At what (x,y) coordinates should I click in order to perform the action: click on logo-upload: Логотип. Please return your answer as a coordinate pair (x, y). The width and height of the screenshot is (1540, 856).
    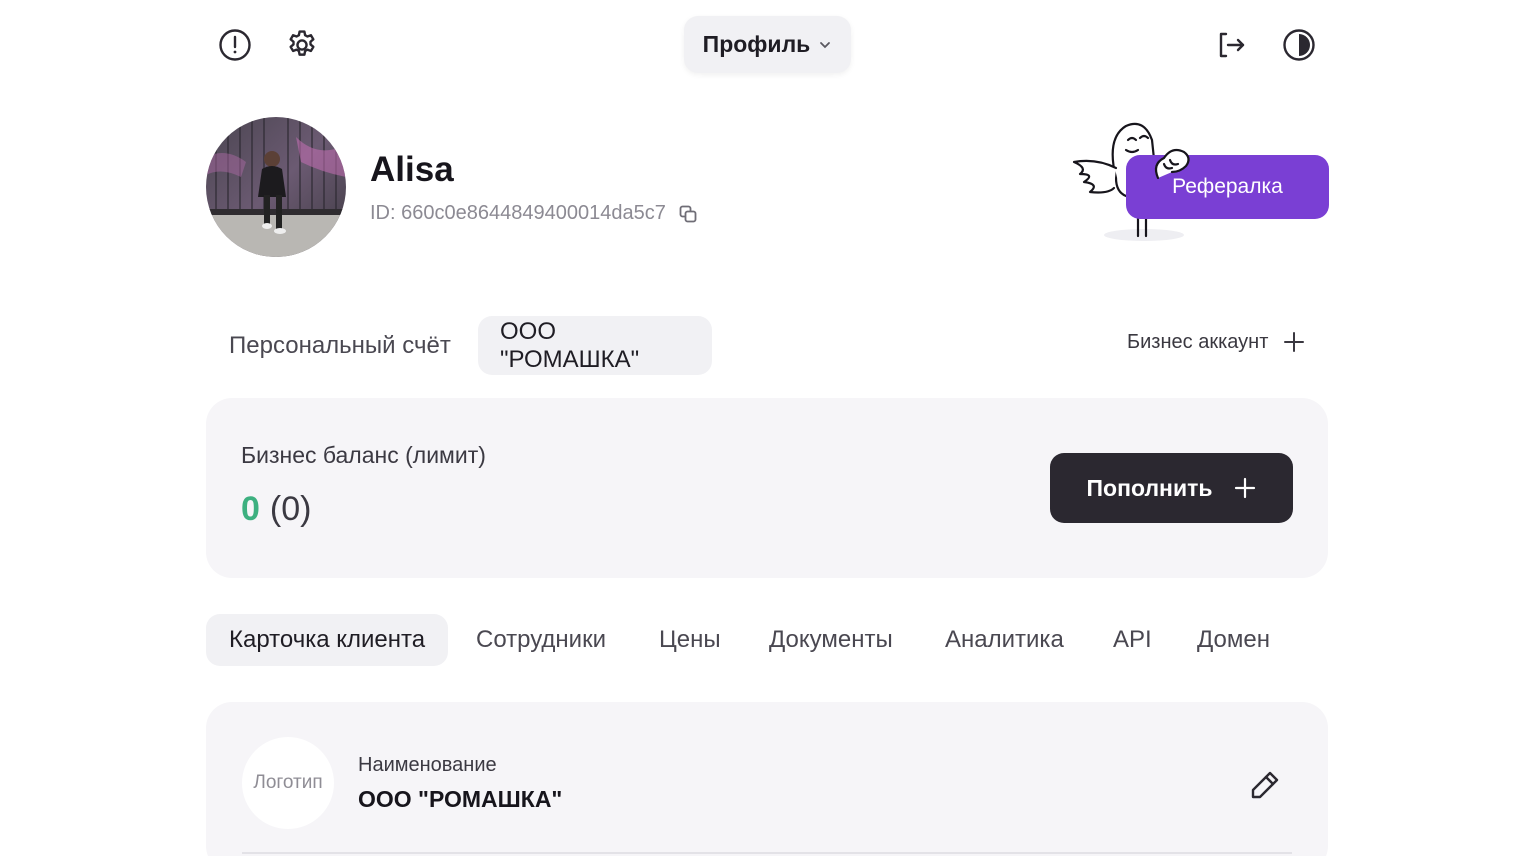
    Looking at the image, I should click on (288, 783).